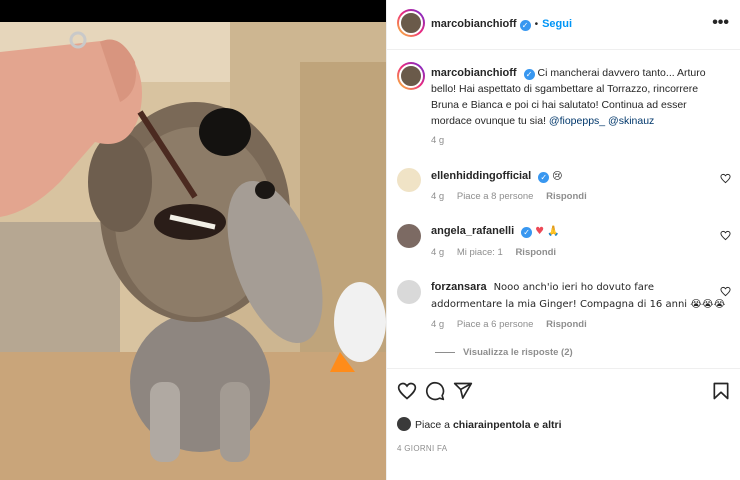 The height and width of the screenshot is (480, 740). Describe the element at coordinates (422, 448) in the screenshot. I see `post-timestamp: 4 GIORNI FA` at that location.